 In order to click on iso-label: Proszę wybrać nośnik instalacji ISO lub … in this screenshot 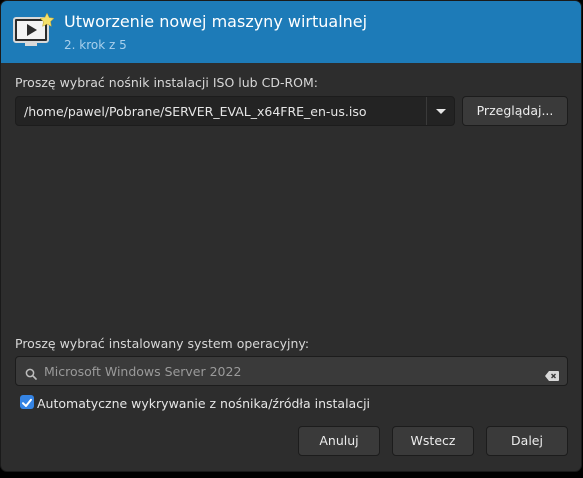, I will do `click(166, 82)`.